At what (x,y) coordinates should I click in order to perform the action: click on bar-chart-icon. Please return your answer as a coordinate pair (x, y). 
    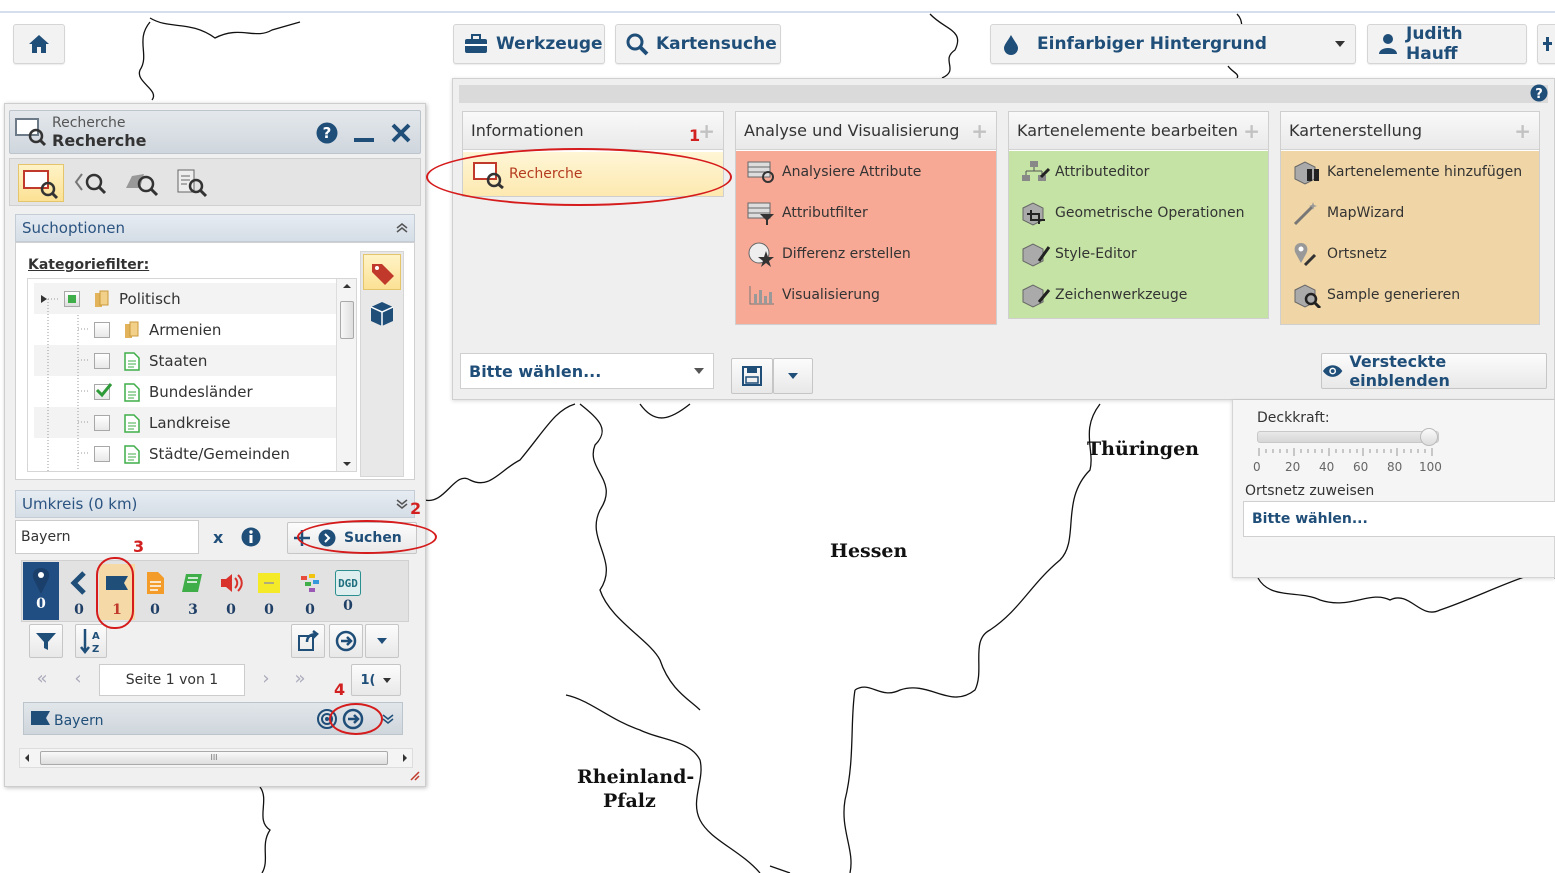
    Looking at the image, I should click on (762, 295).